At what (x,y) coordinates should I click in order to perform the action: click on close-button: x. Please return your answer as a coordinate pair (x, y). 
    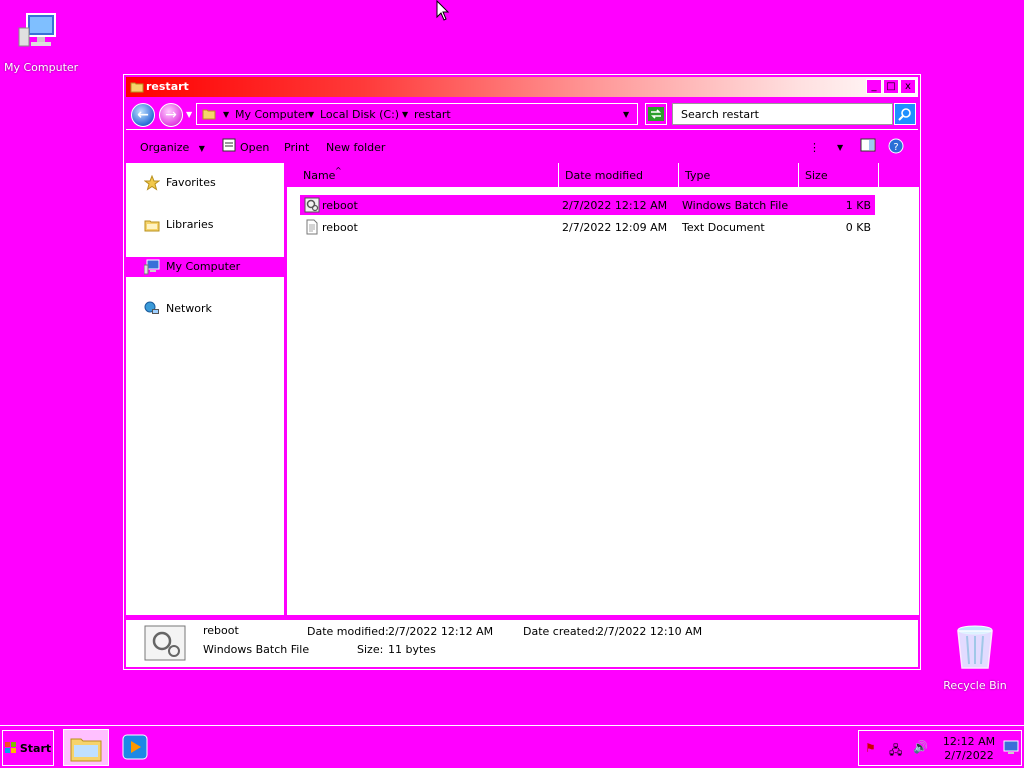
    Looking at the image, I should click on (908, 86).